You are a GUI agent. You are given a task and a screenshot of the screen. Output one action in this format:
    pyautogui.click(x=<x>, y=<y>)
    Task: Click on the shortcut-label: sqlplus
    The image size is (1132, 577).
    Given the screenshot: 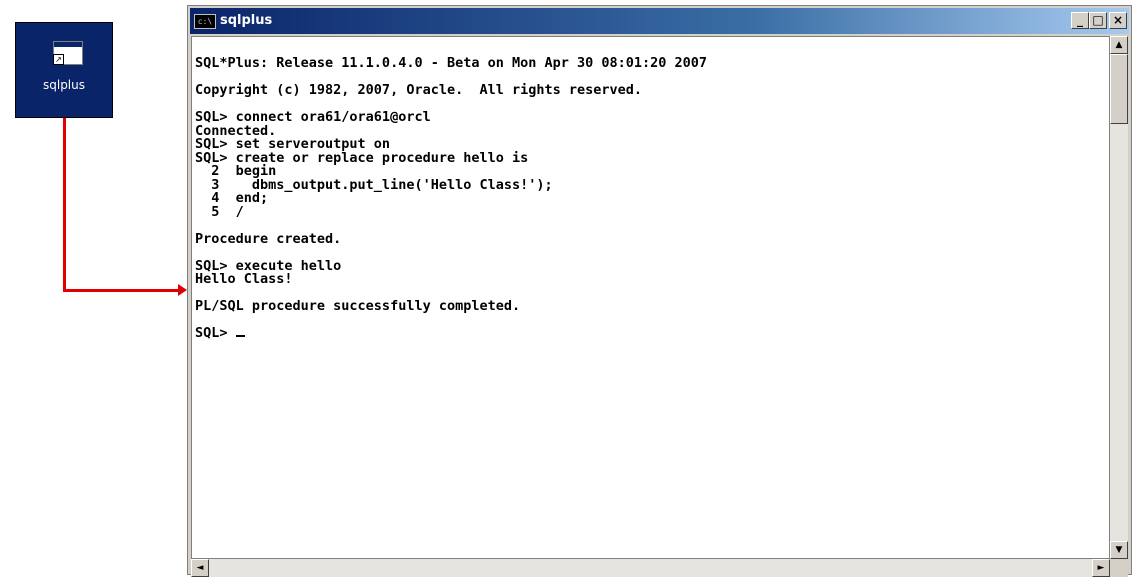 What is the action you would take?
    pyautogui.click(x=63, y=85)
    